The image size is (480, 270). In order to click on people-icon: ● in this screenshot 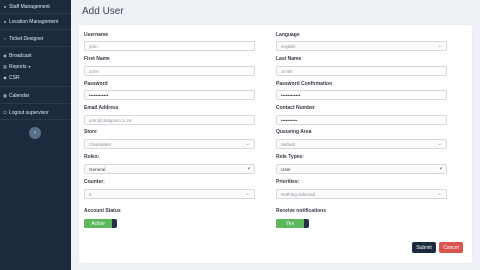, I will do `click(5, 6)`.